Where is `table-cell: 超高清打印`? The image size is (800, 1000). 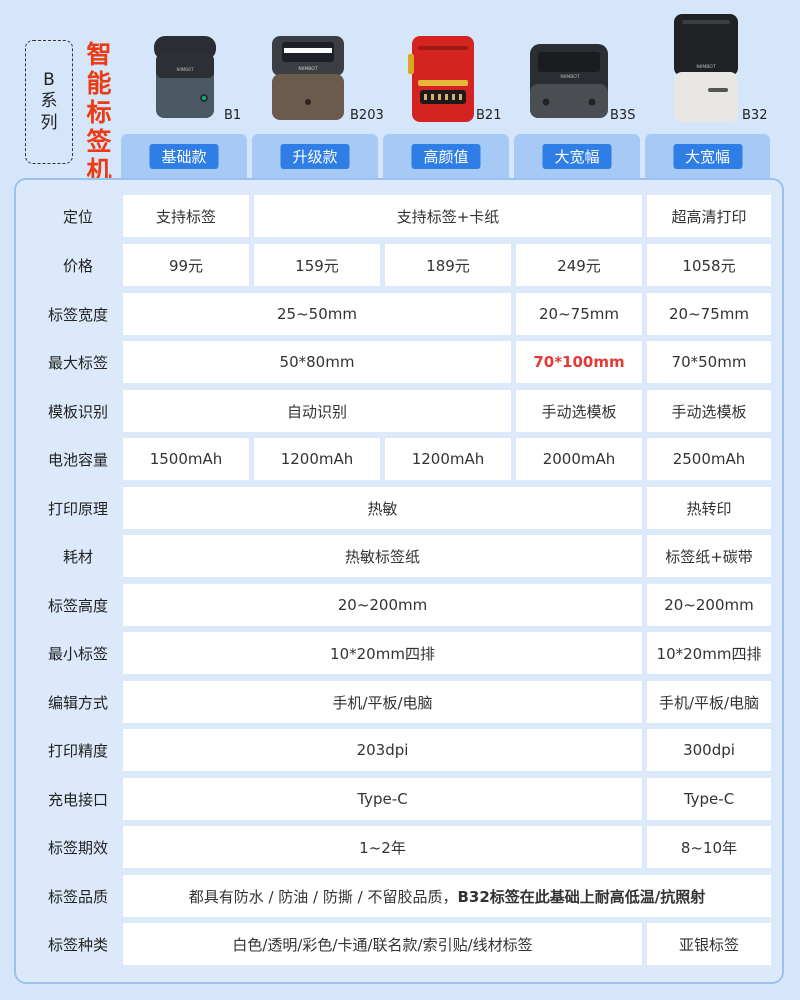 table-cell: 超高清打印 is located at coordinates (709, 216).